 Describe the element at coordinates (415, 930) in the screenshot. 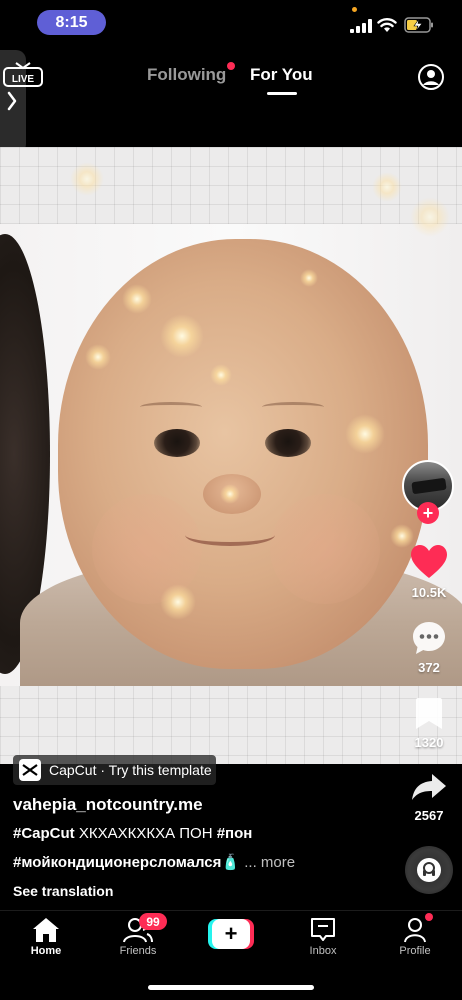

I see `profile-icon` at that location.